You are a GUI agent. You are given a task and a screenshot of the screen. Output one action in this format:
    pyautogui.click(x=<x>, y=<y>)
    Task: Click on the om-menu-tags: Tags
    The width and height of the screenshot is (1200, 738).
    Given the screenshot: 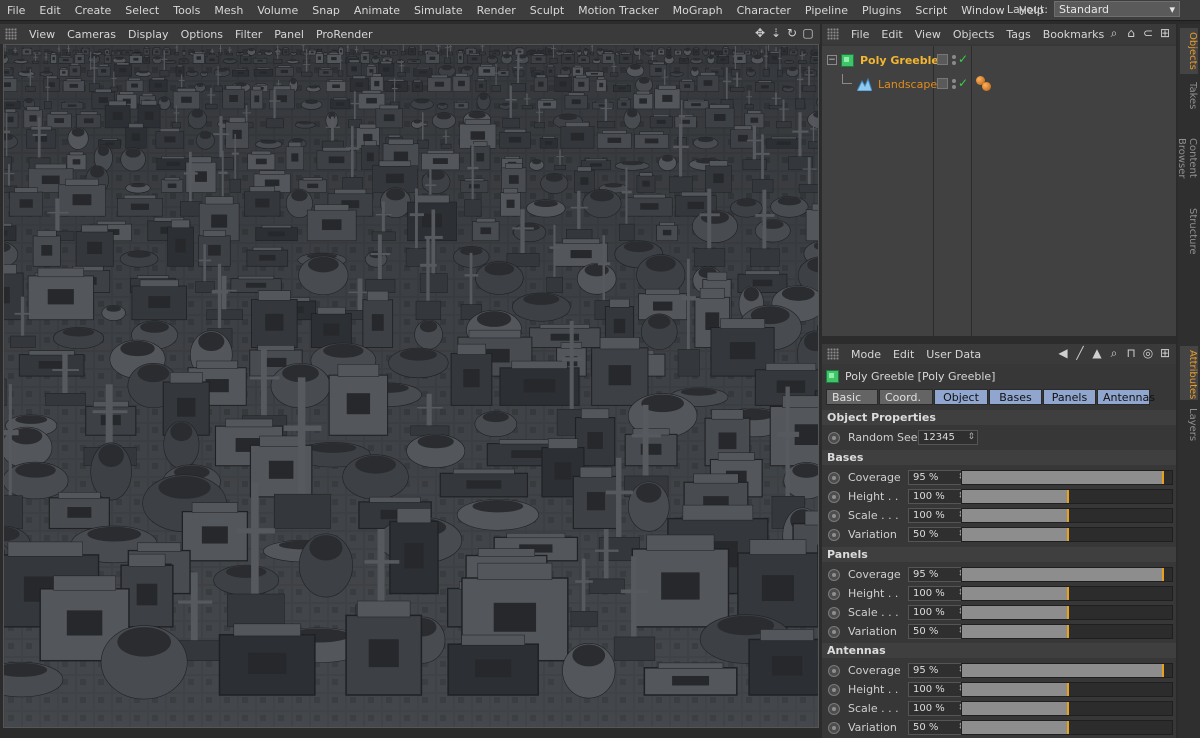 What is the action you would take?
    pyautogui.click(x=1018, y=34)
    